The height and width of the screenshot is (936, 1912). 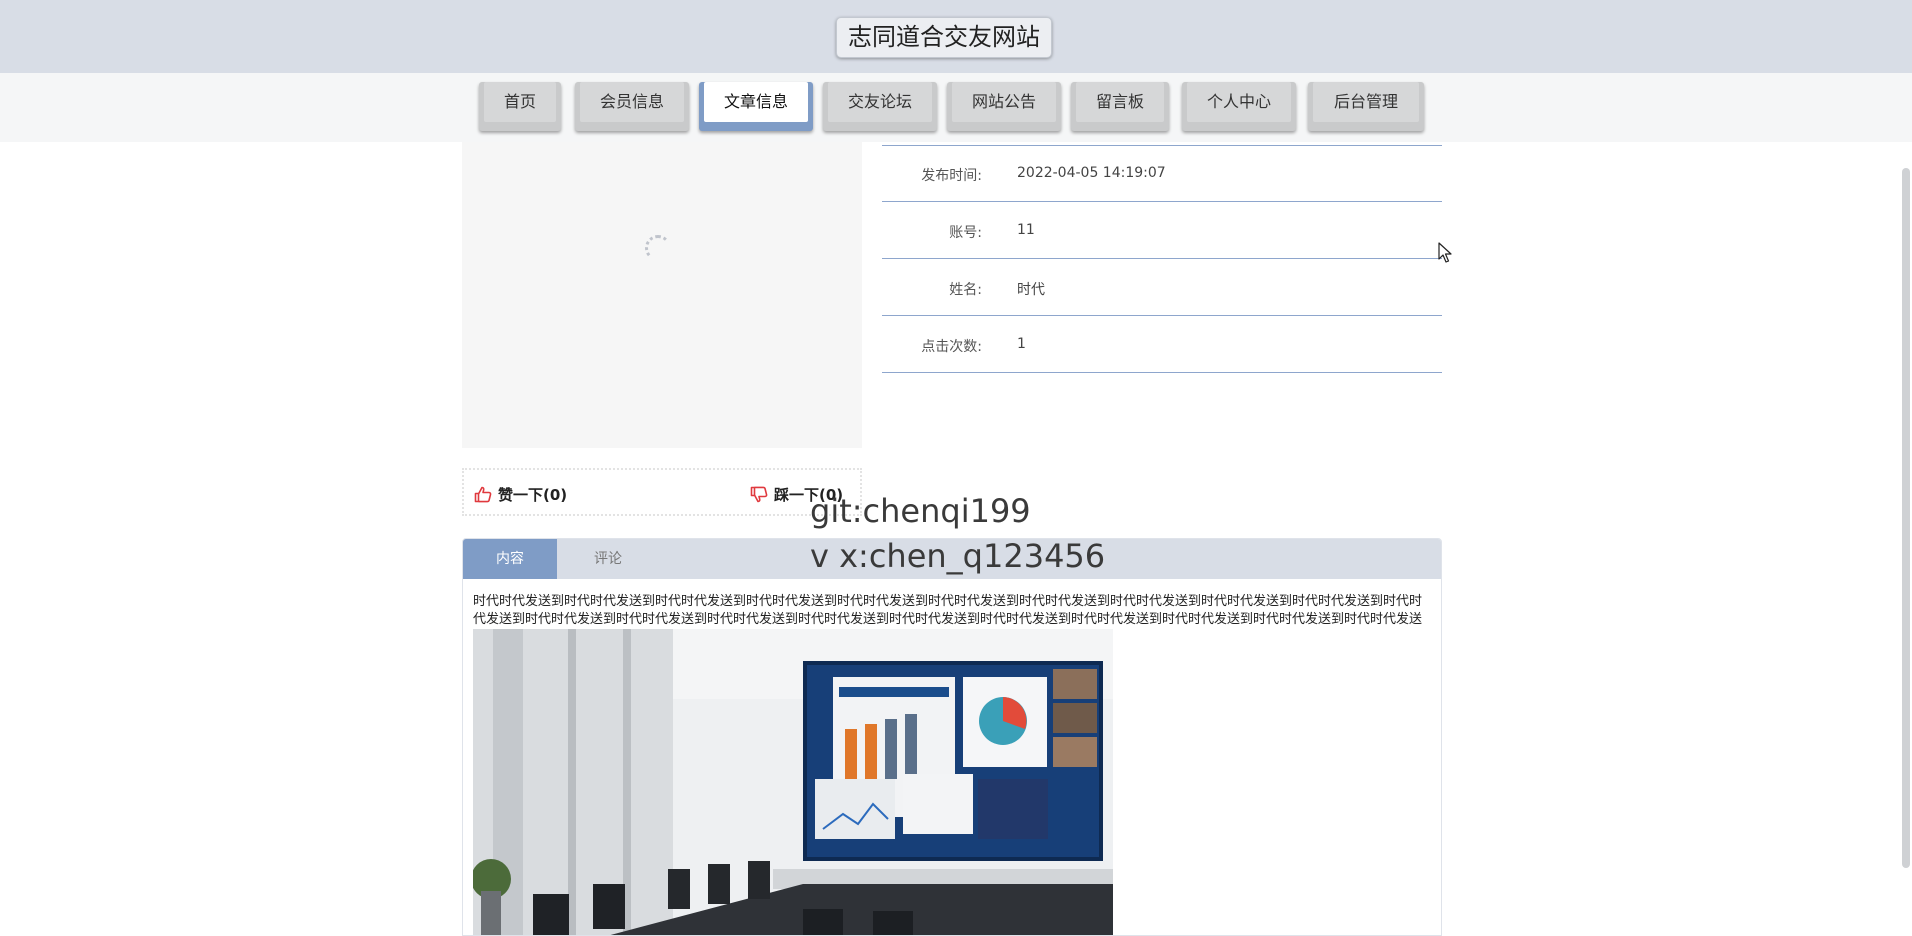 I want to click on detail-label: 姓名:, so click(x=965, y=290).